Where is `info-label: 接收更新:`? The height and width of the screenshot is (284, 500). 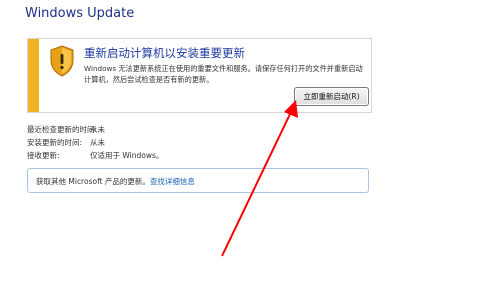
info-label: 接收更新: is located at coordinates (43, 155).